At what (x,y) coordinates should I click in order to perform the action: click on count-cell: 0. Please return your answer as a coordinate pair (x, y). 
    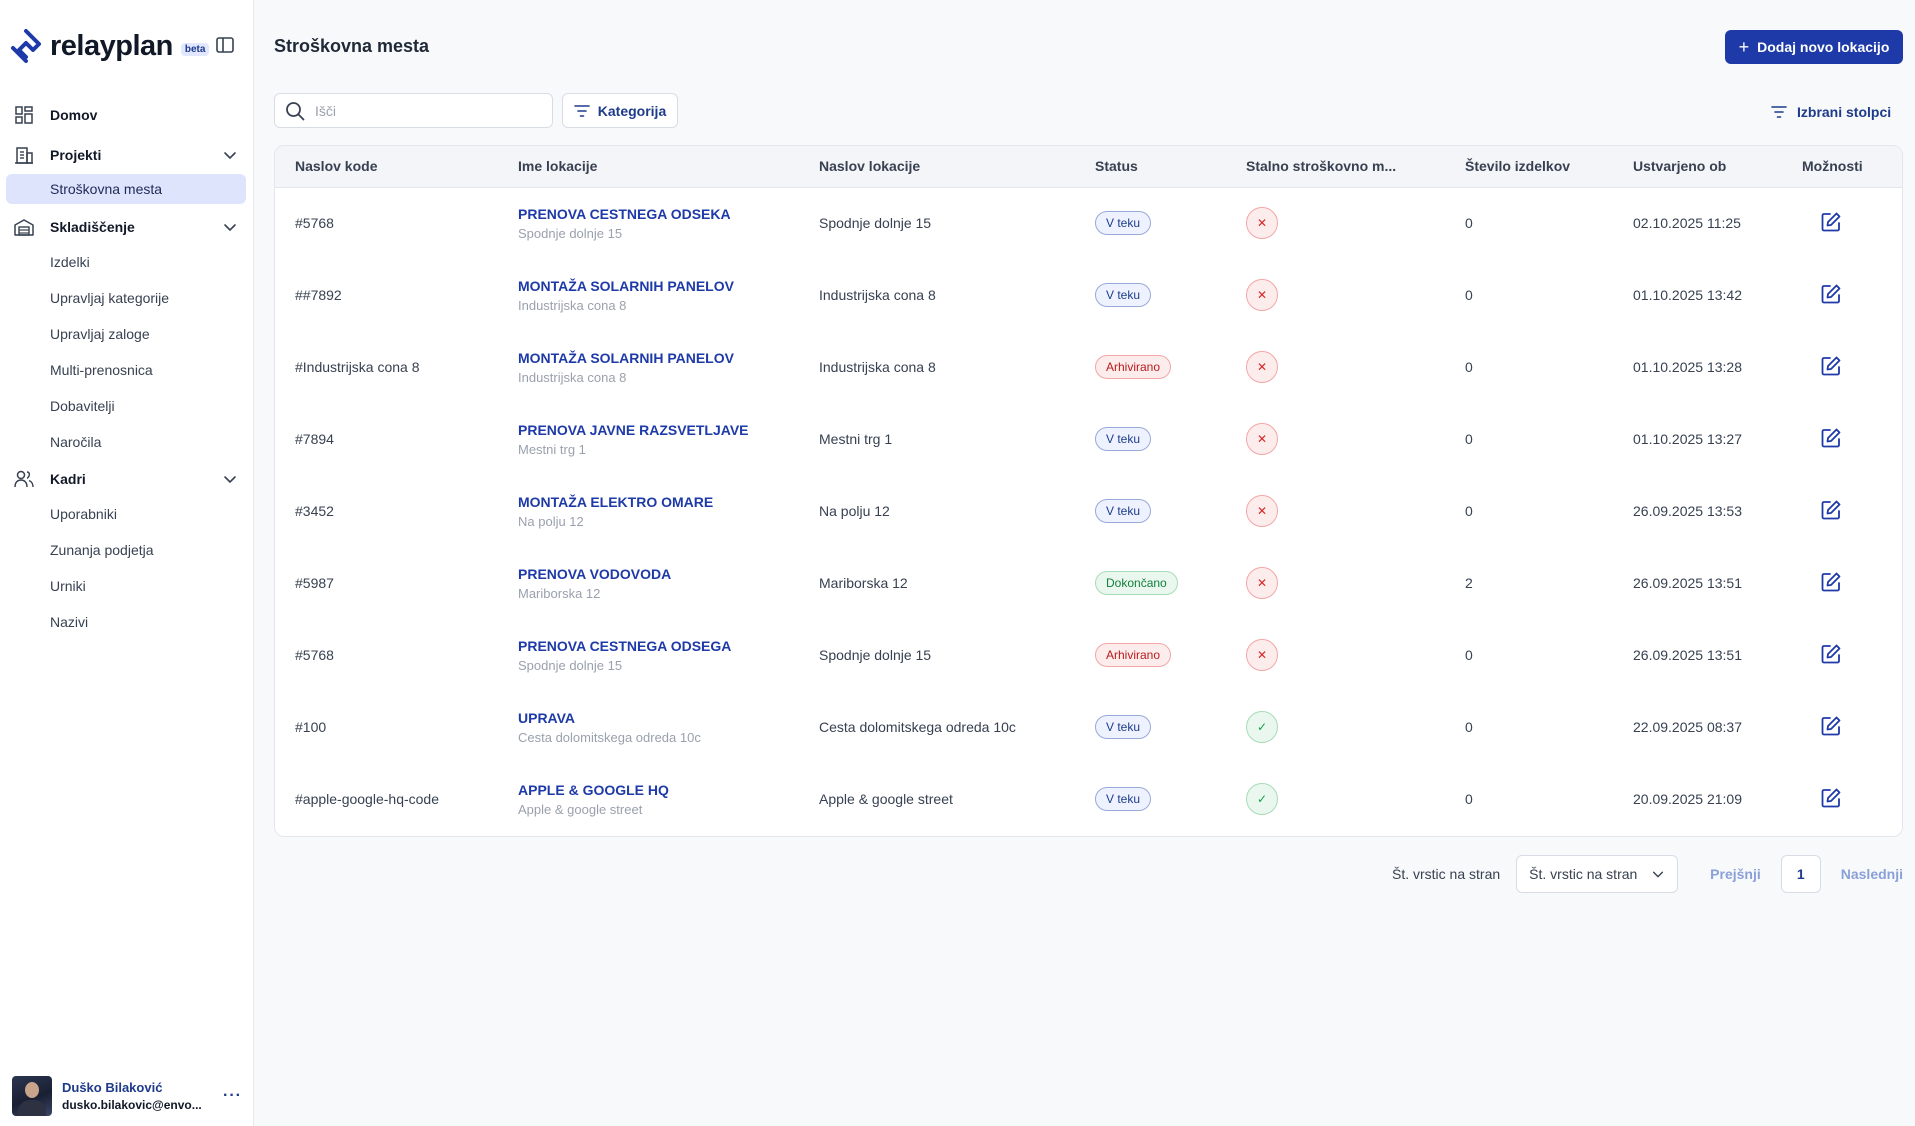
    Looking at the image, I should click on (1529, 727).